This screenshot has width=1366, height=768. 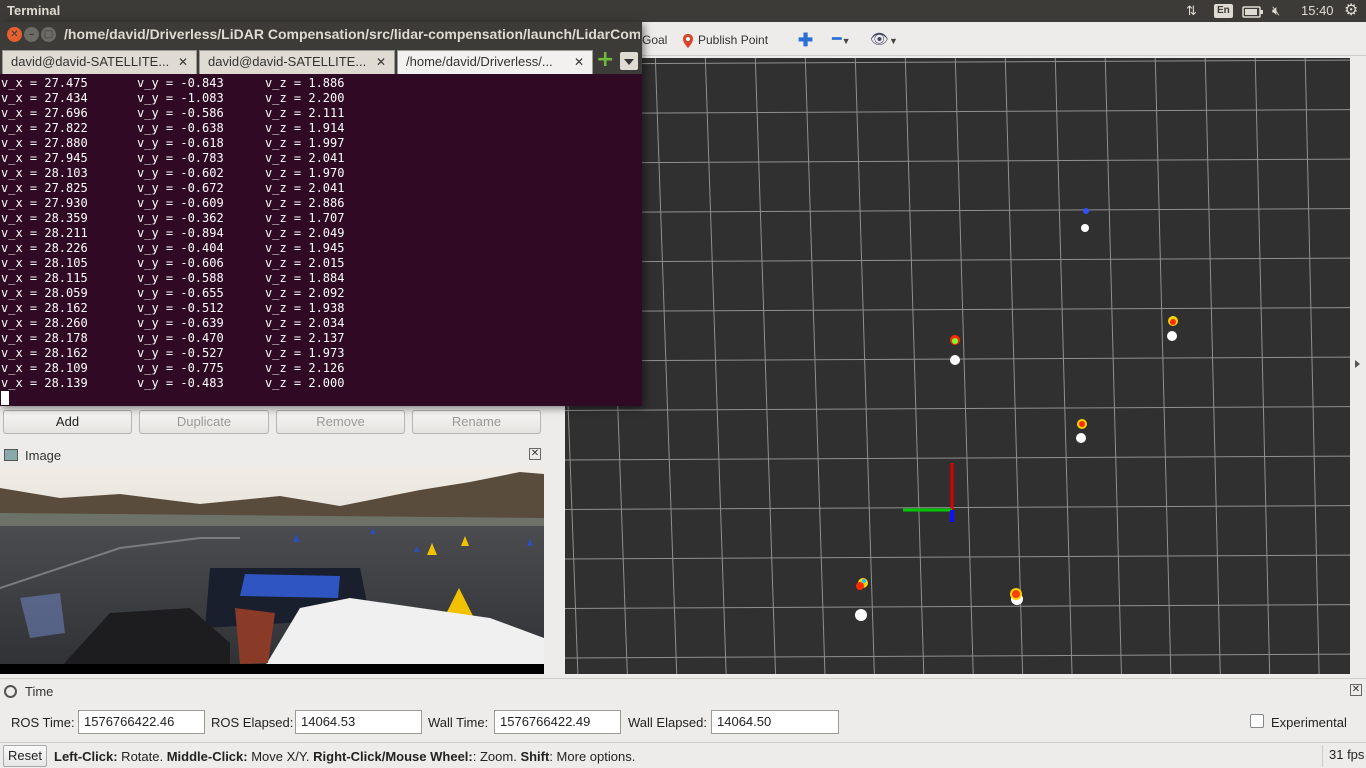 I want to click on velocity-value: v_y = -0.362, so click(x=180, y=218).